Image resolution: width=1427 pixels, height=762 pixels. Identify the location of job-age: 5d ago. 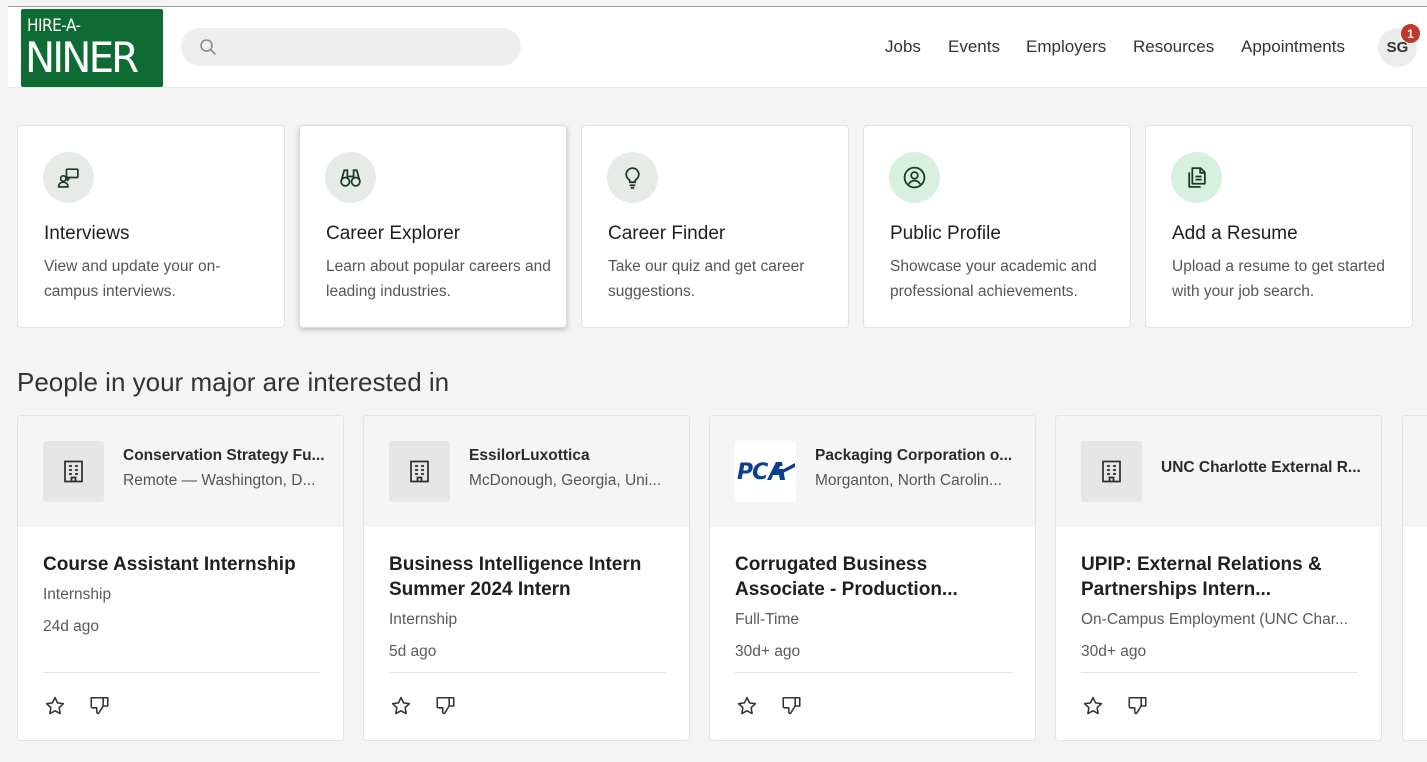
(413, 651).